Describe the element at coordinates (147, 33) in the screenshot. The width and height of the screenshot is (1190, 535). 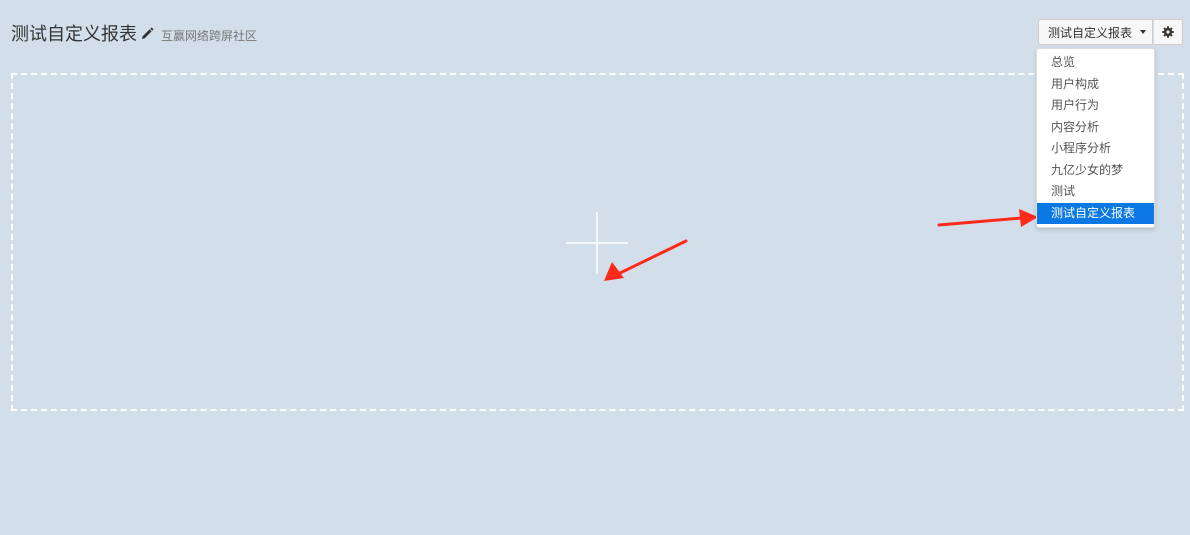
I see `pencil-icon` at that location.